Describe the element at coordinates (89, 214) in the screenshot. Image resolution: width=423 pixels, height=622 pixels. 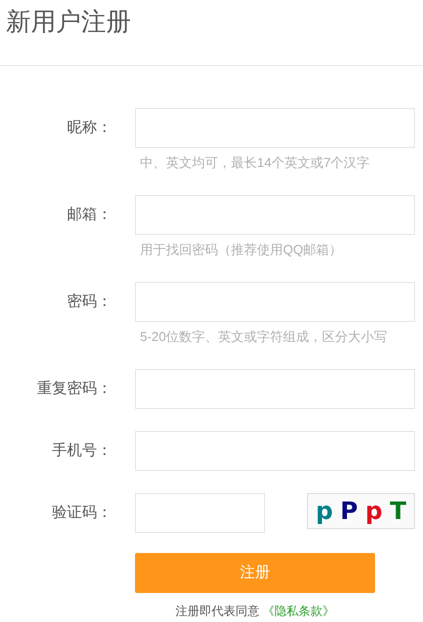
I see `field-label: 邮箱：` at that location.